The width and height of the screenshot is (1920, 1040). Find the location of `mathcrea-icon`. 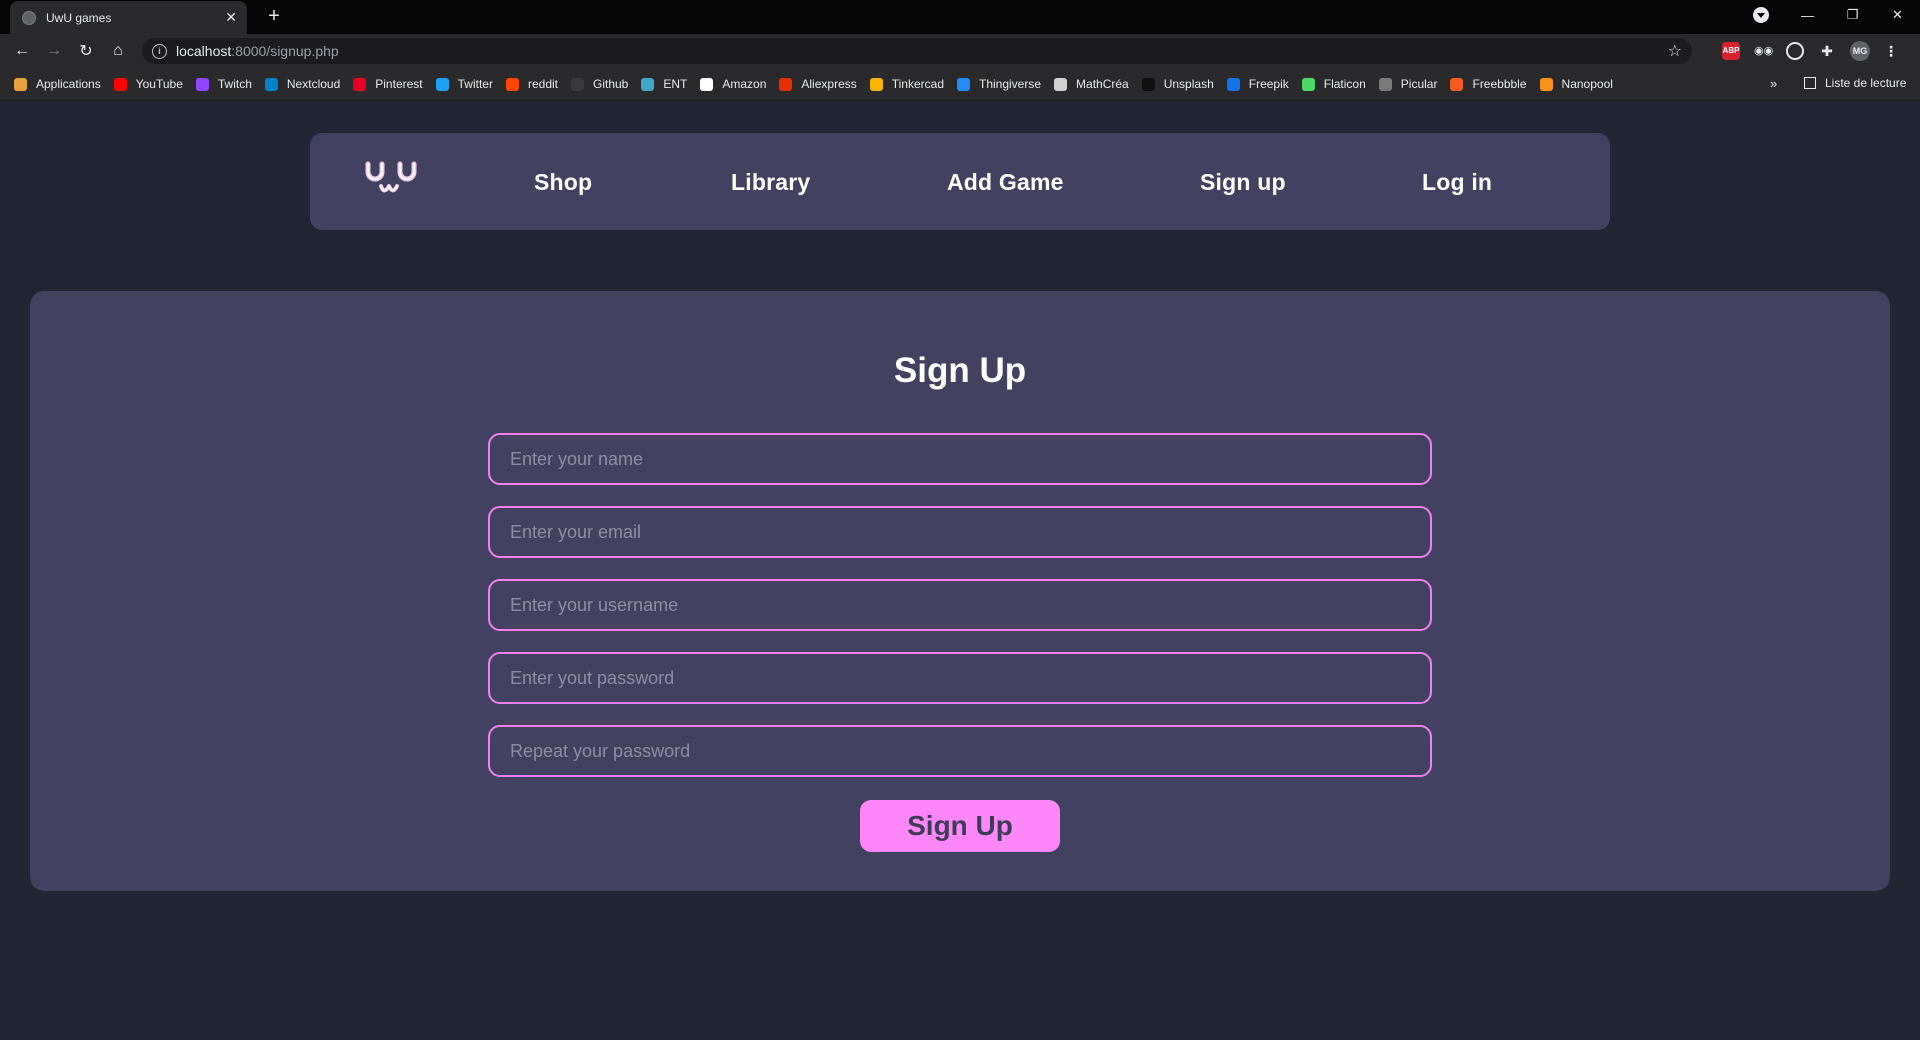

mathcrea-icon is located at coordinates (1061, 84).